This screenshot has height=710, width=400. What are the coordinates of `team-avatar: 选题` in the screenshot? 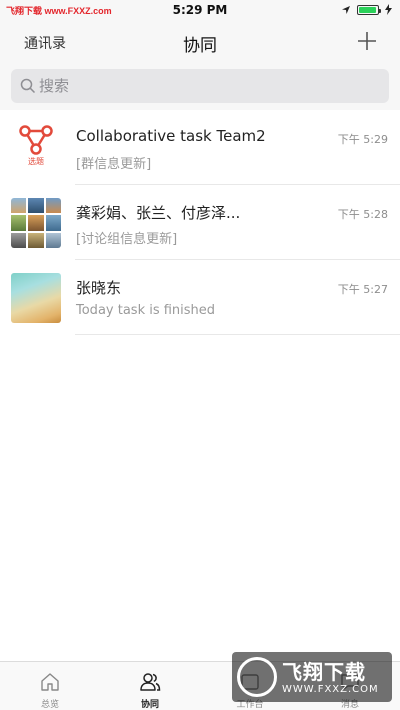 It's located at (36, 148).